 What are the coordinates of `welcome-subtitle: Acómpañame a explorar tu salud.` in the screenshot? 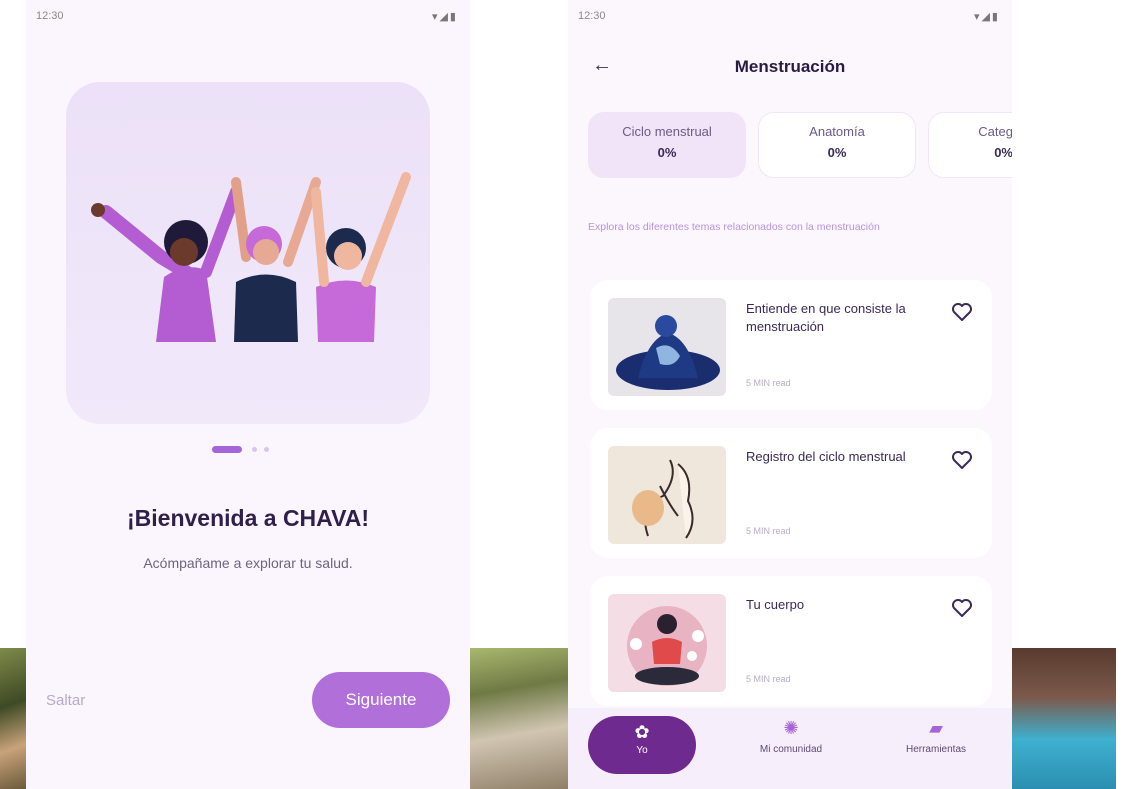 It's located at (248, 563).